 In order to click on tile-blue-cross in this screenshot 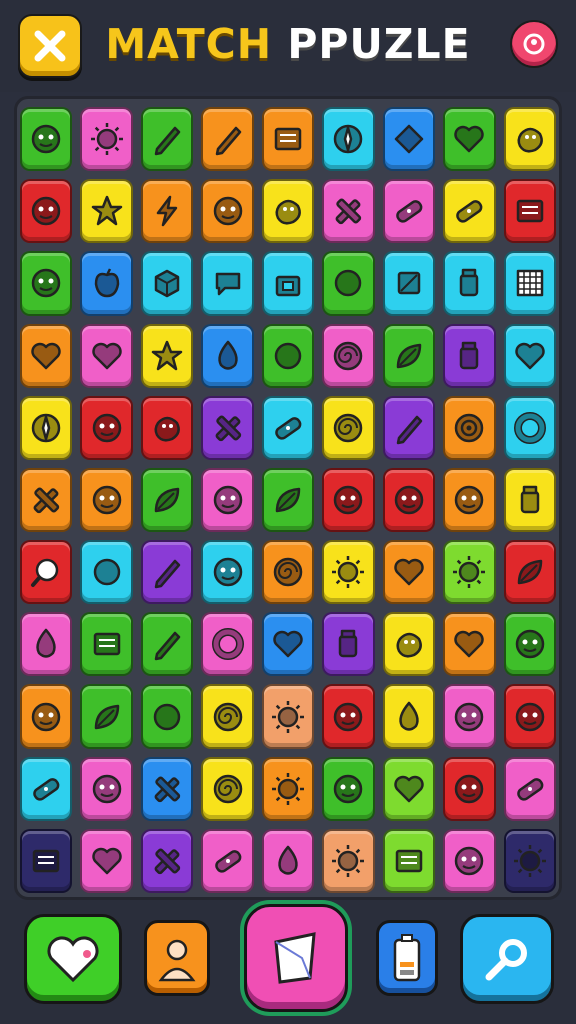, I will do `click(167, 788)`.